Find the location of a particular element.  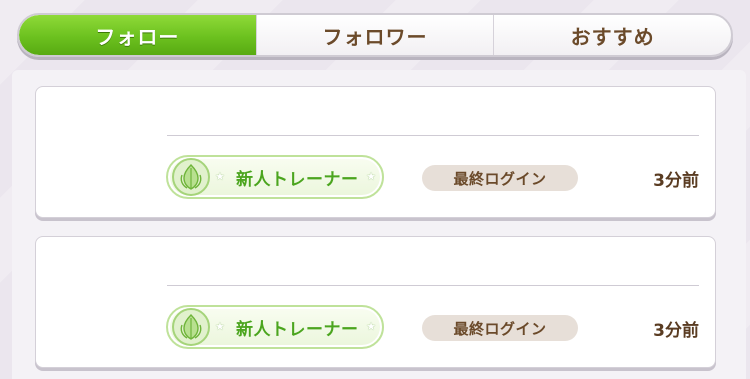

tab-recommended: おすすめ is located at coordinates (612, 35).